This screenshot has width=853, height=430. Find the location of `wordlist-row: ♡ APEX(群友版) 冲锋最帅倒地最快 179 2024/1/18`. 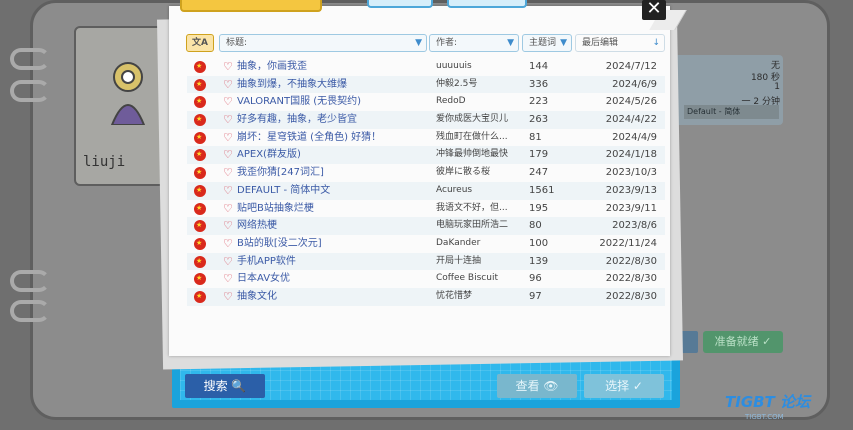

wordlist-row: ♡ APEX(群友版) 冲锋最帅倒地最快 179 2024/1/18 is located at coordinates (426, 155).